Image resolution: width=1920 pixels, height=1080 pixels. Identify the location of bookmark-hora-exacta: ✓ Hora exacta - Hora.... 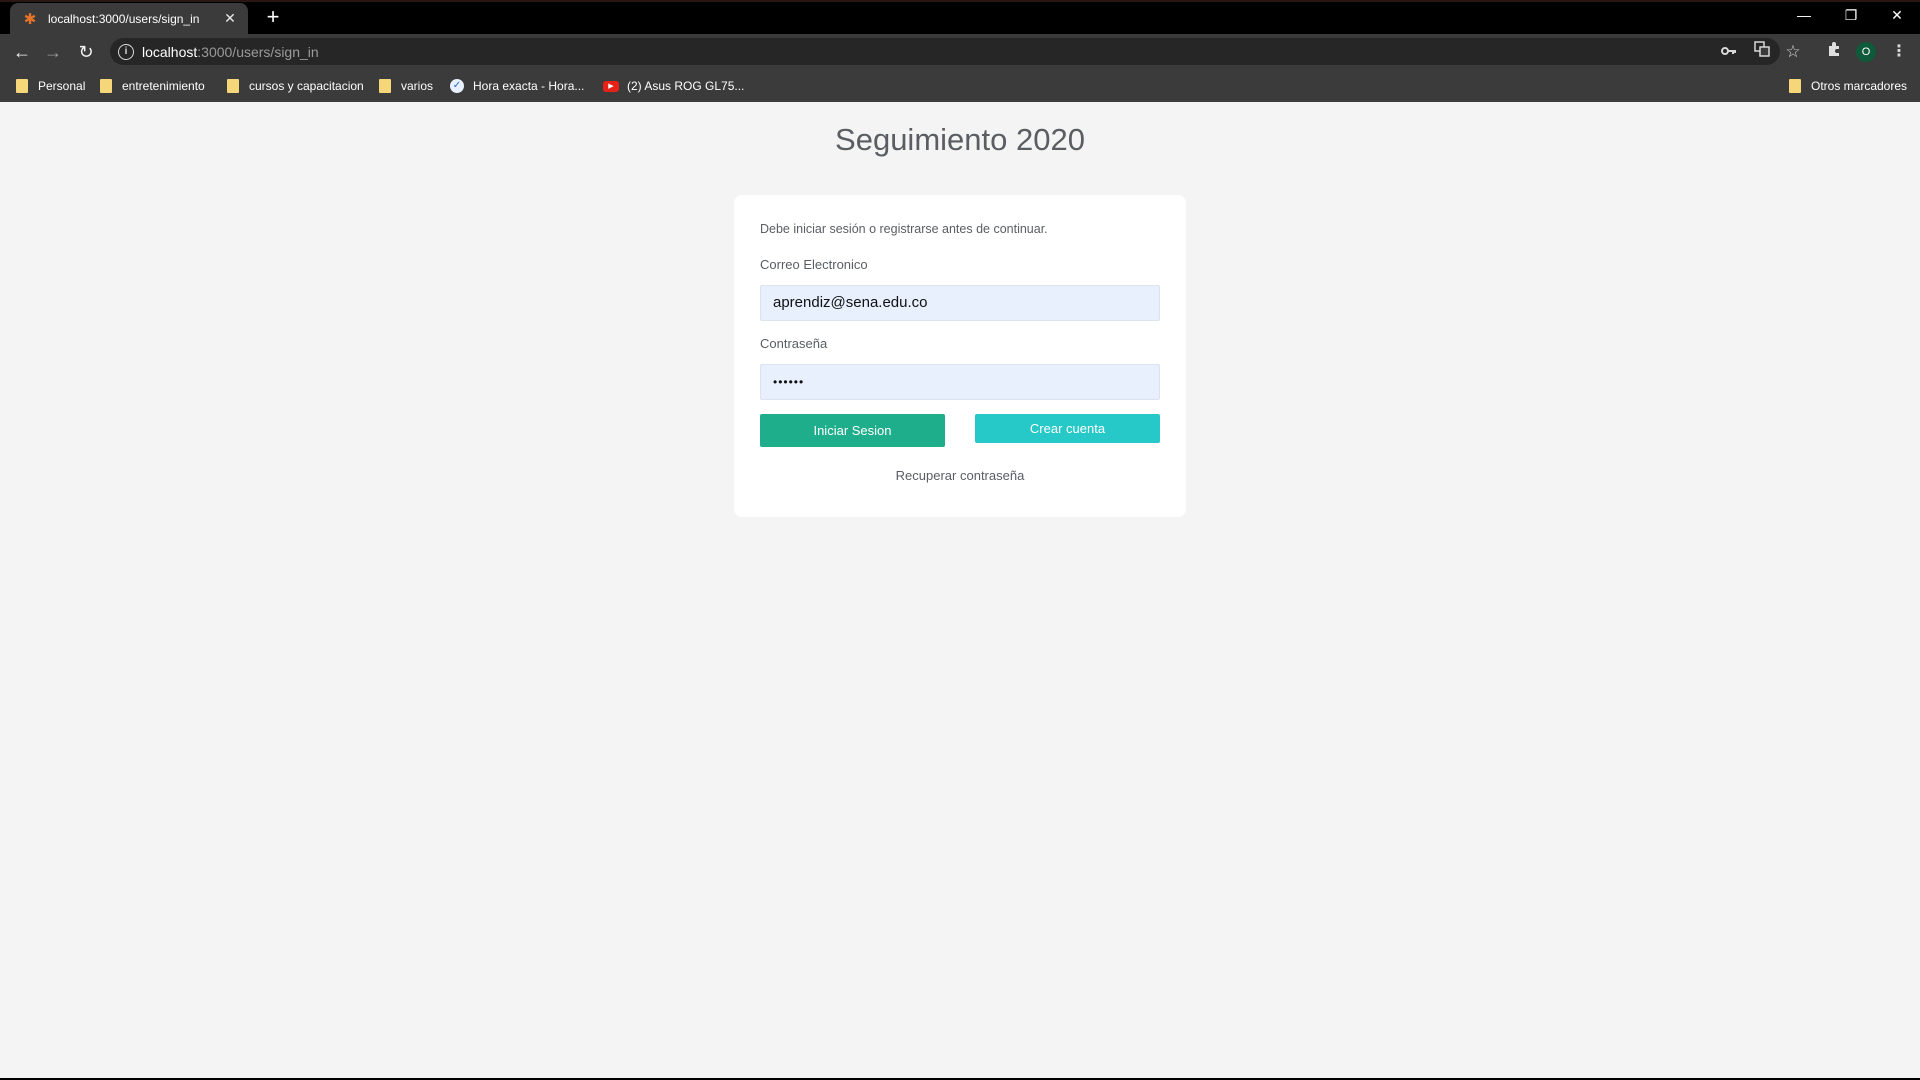
(517, 86).